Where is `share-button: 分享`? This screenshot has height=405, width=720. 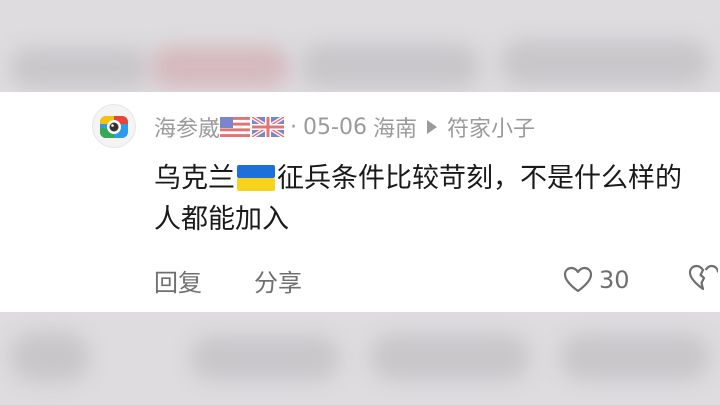
share-button: 分享 is located at coordinates (278, 280).